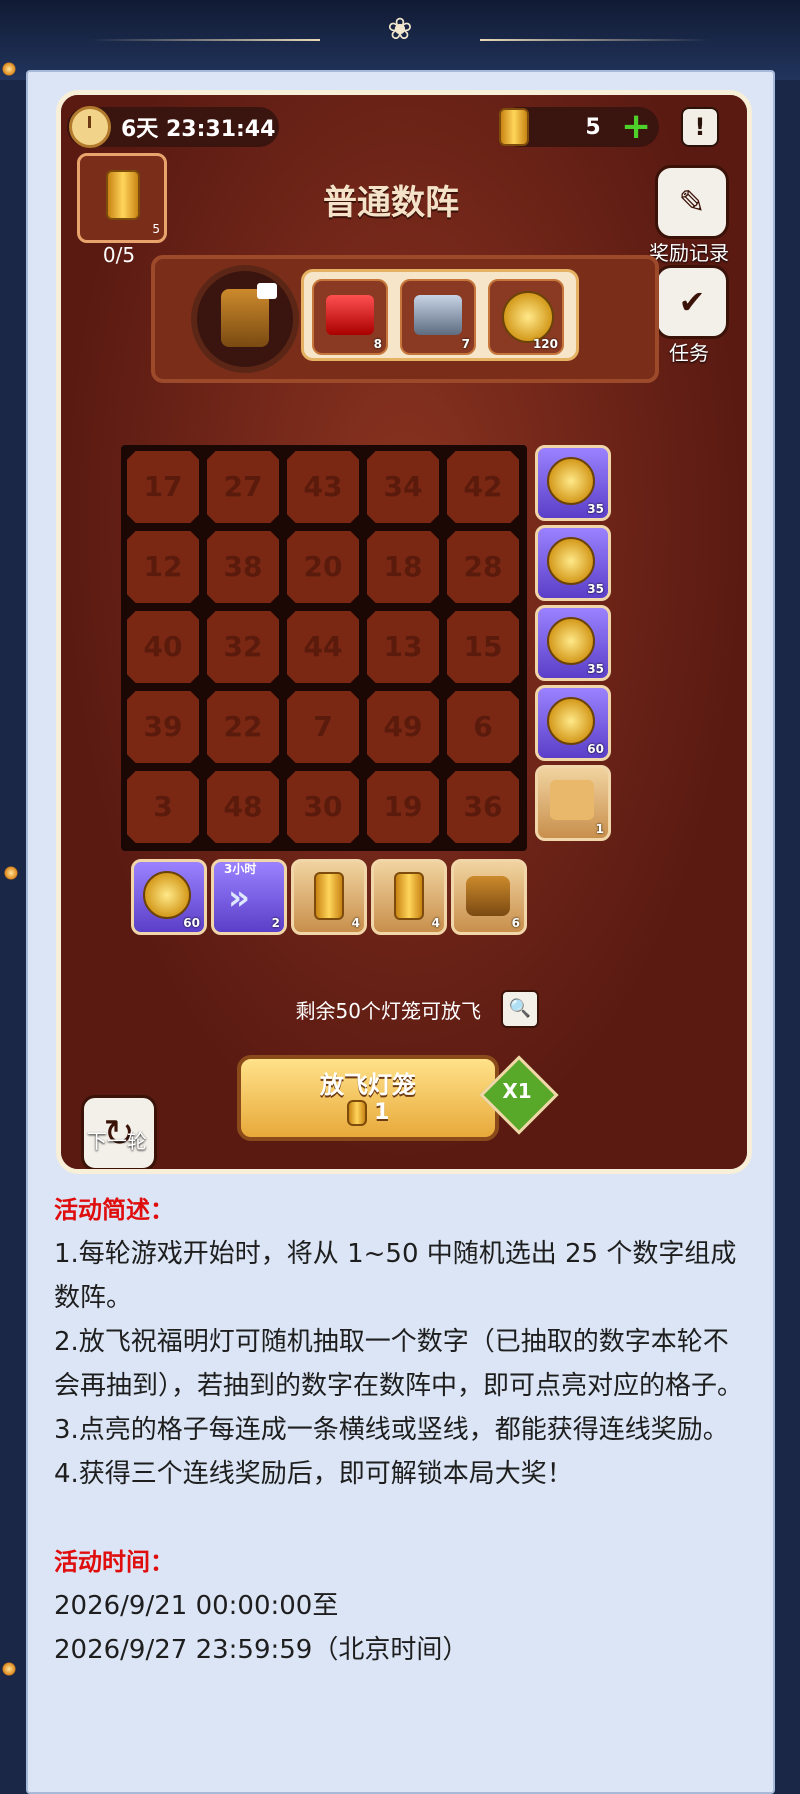 This screenshot has width=800, height=1794. Describe the element at coordinates (156, 229) in the screenshot. I see `progress-lantern-count: 5` at that location.